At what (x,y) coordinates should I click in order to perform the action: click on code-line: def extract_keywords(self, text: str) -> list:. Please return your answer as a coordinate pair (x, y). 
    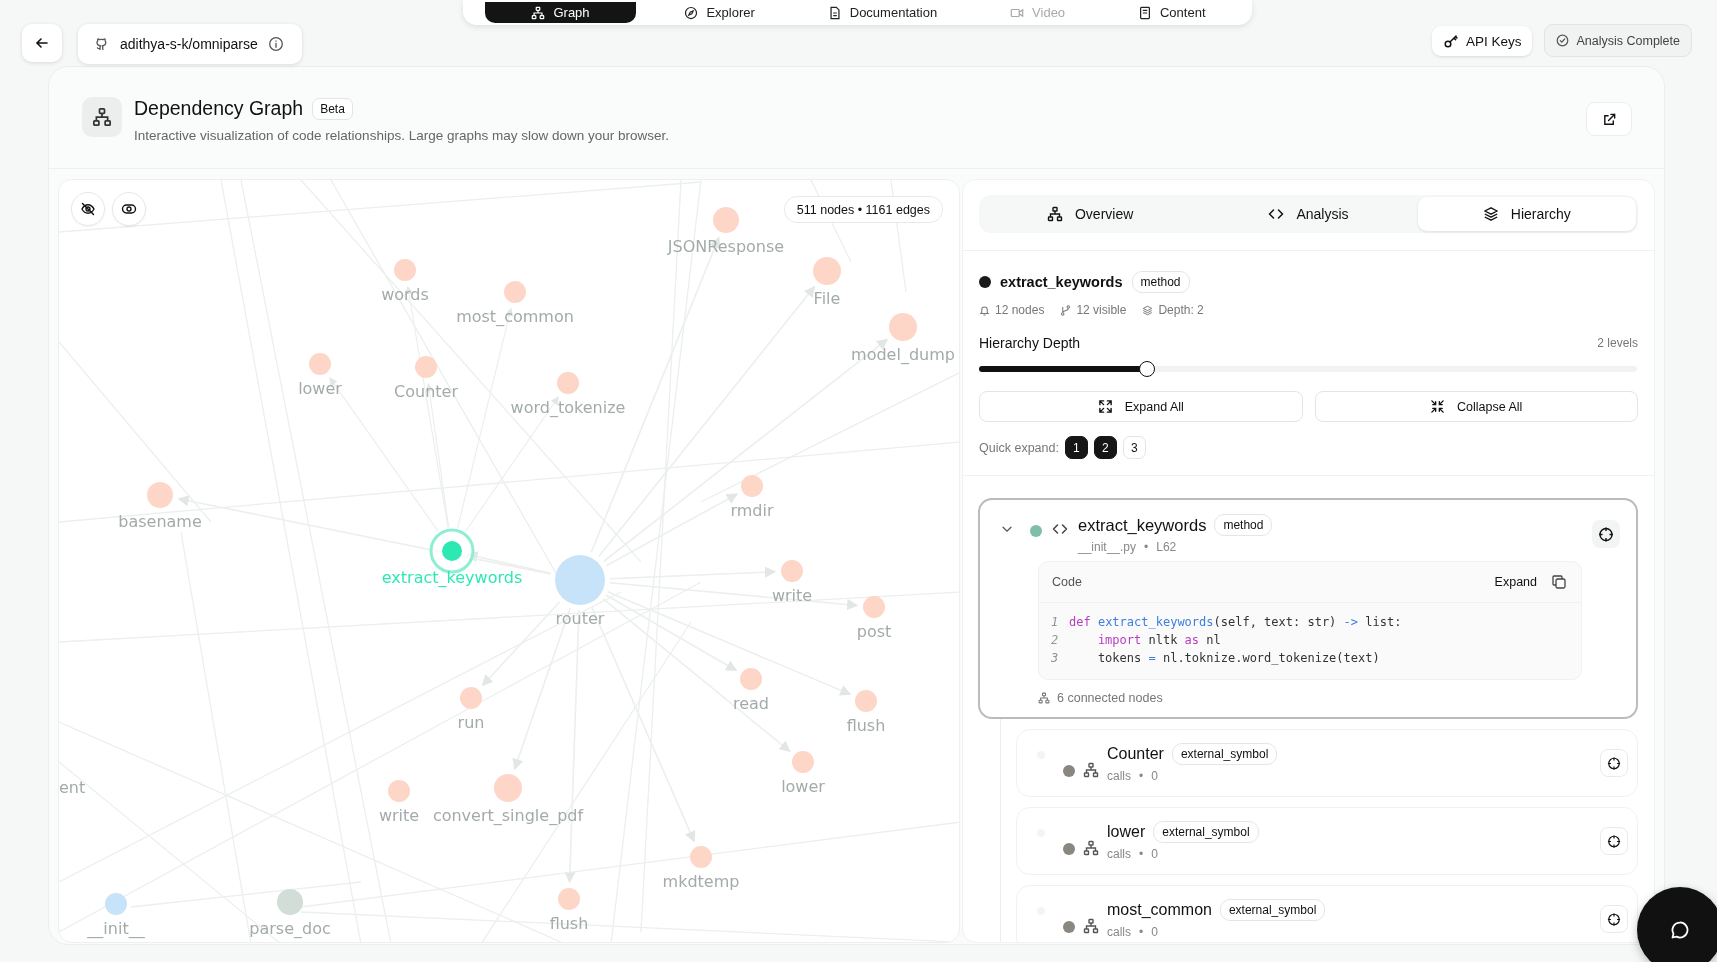
    Looking at the image, I should click on (1235, 622).